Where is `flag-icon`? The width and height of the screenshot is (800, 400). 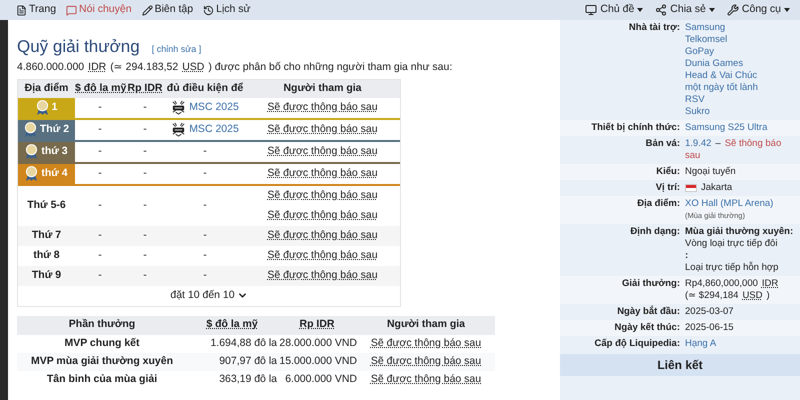
flag-icon is located at coordinates (691, 188).